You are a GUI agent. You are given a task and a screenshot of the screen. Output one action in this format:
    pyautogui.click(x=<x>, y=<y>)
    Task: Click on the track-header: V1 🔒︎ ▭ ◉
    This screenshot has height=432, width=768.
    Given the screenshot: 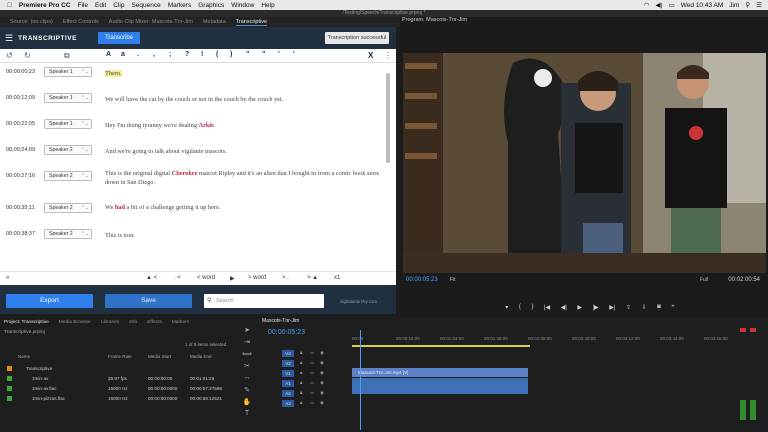 What is the action you would take?
    pyautogui.click(x=308, y=373)
    